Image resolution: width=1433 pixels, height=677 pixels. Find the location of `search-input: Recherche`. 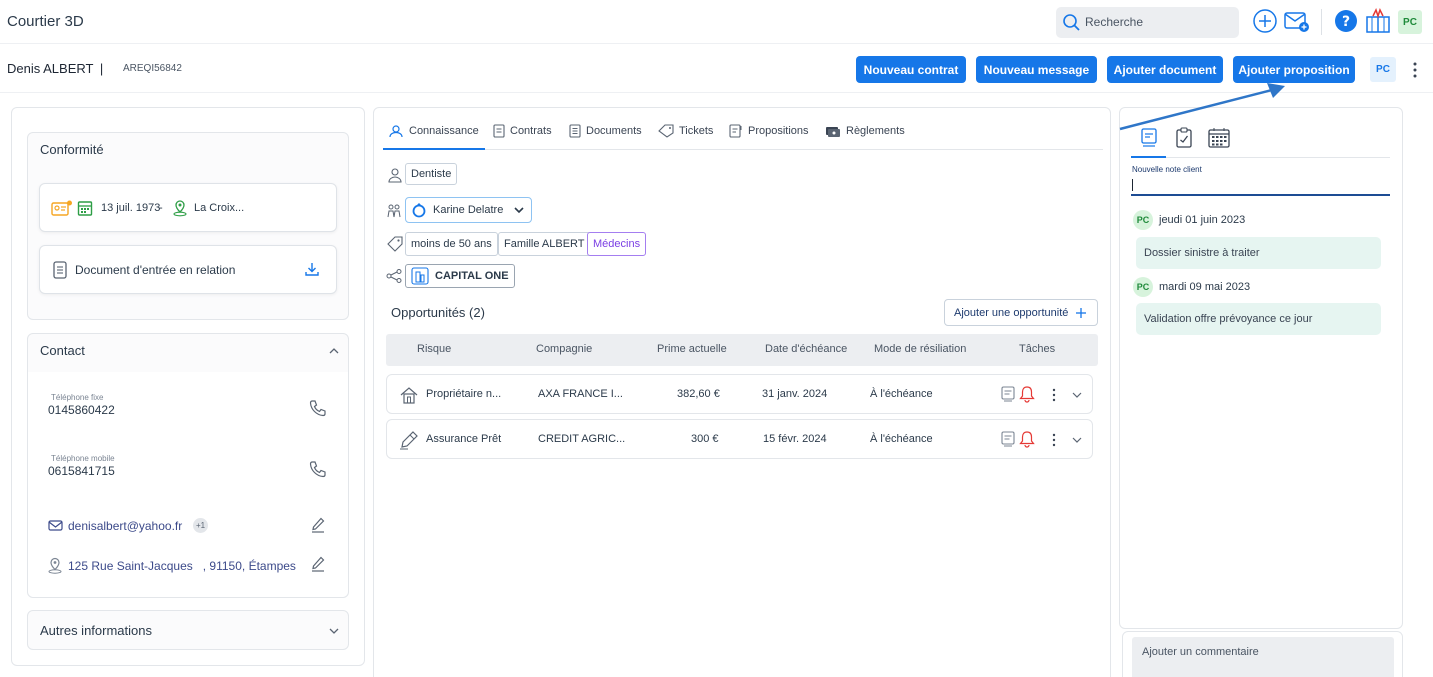

search-input: Recherche is located at coordinates (1147, 22).